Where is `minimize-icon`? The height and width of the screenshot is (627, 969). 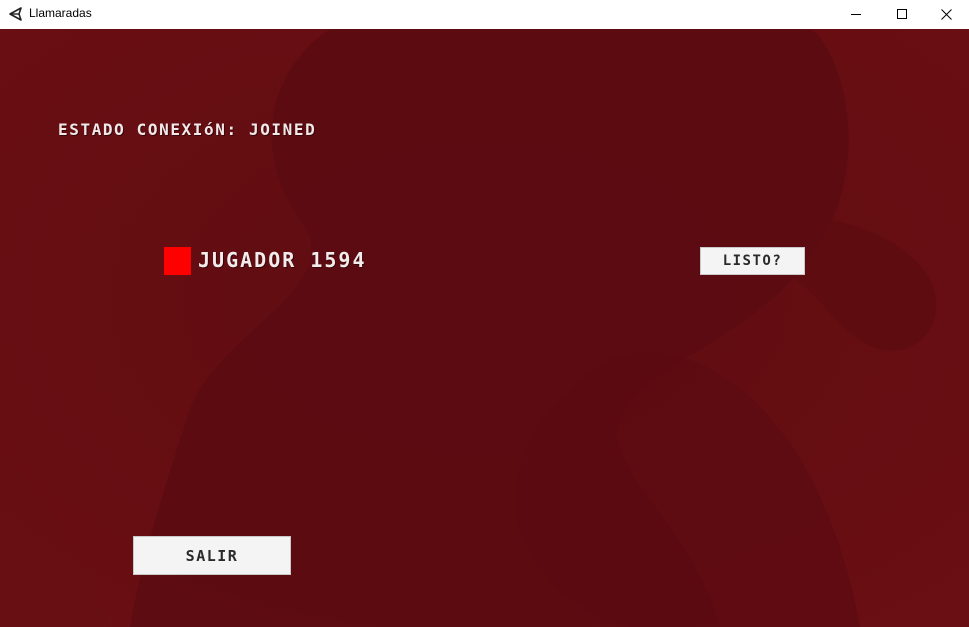
minimize-icon is located at coordinates (856, 14).